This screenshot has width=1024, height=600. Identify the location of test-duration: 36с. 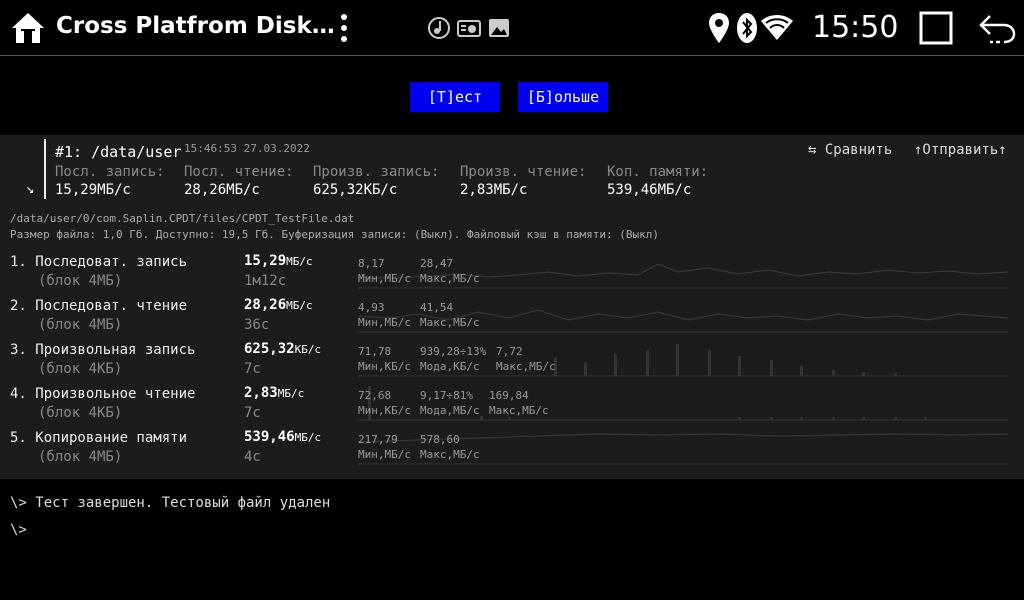
(257, 325).